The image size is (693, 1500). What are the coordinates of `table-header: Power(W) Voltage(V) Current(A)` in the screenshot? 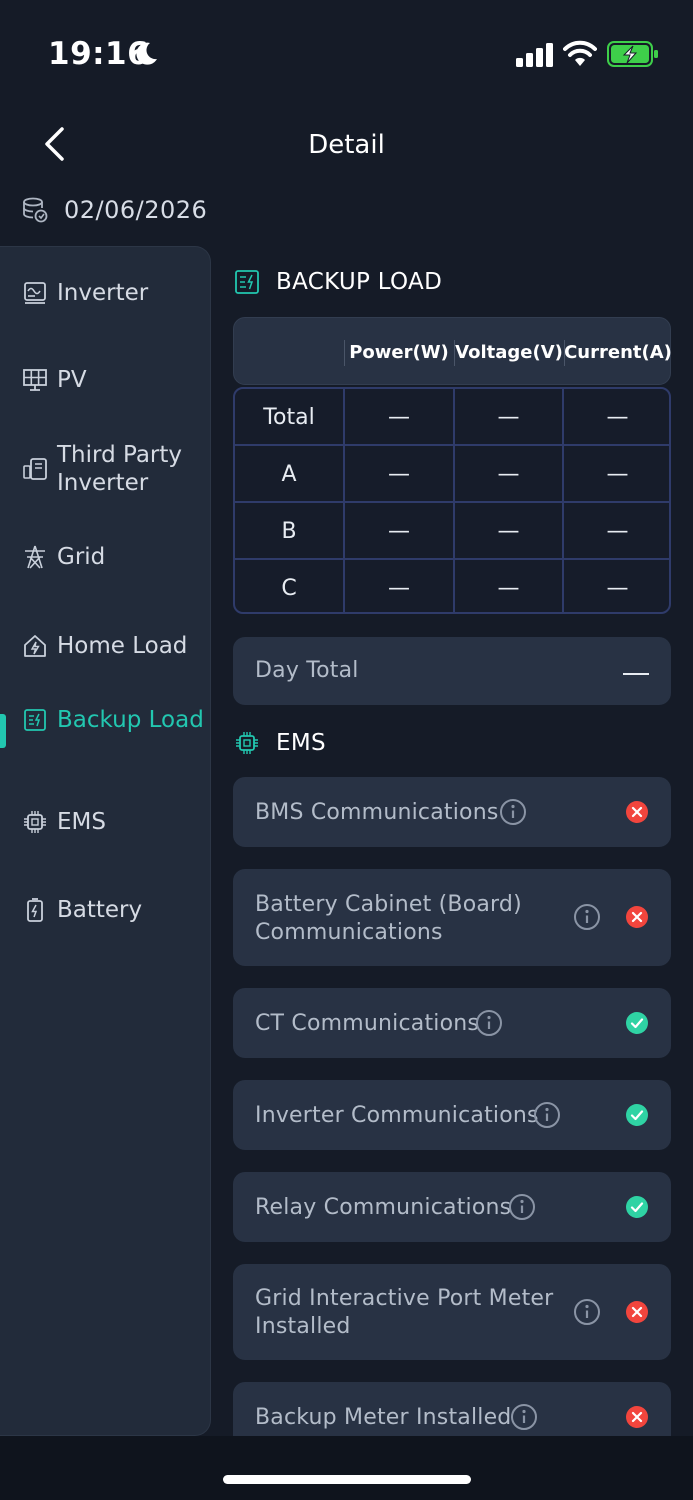 It's located at (452, 351).